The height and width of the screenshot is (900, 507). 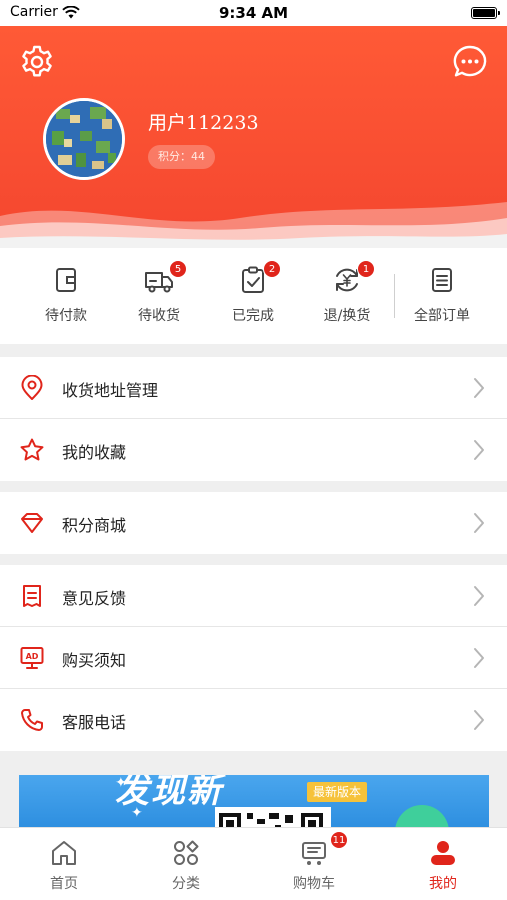 I want to click on banner-version-tag: 最新版本, so click(x=337, y=792).